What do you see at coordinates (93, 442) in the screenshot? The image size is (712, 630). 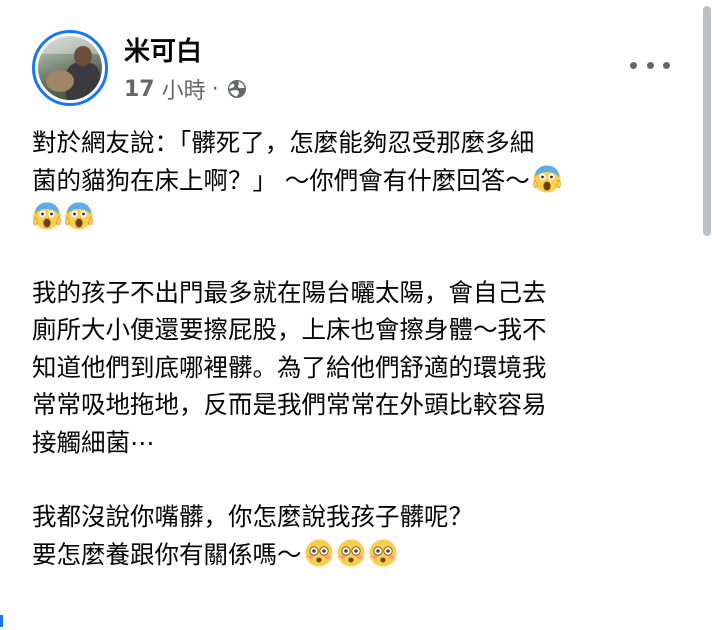 I see `post-text: 接觸細菌⋯` at bounding box center [93, 442].